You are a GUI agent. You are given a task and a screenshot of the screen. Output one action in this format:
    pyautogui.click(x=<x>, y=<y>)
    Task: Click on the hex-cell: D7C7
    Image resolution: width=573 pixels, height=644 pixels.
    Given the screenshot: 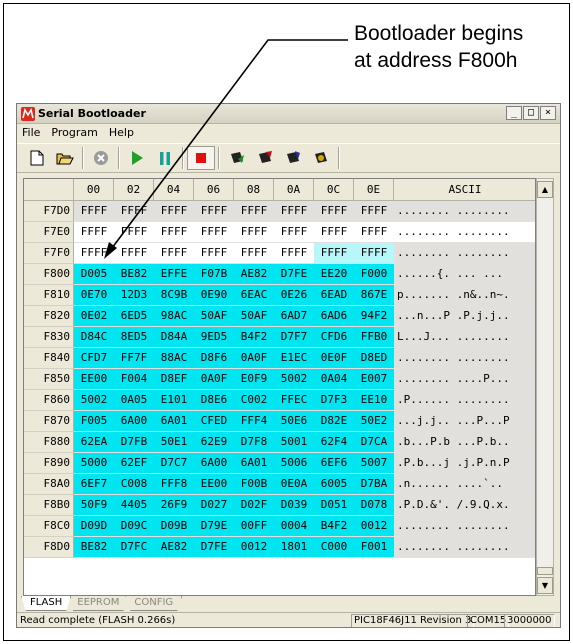 What is the action you would take?
    pyautogui.click(x=174, y=463)
    